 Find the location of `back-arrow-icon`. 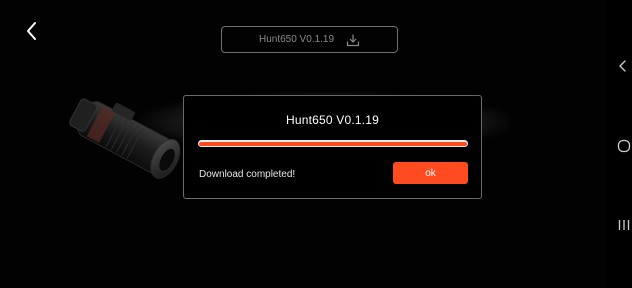

back-arrow-icon is located at coordinates (623, 66).